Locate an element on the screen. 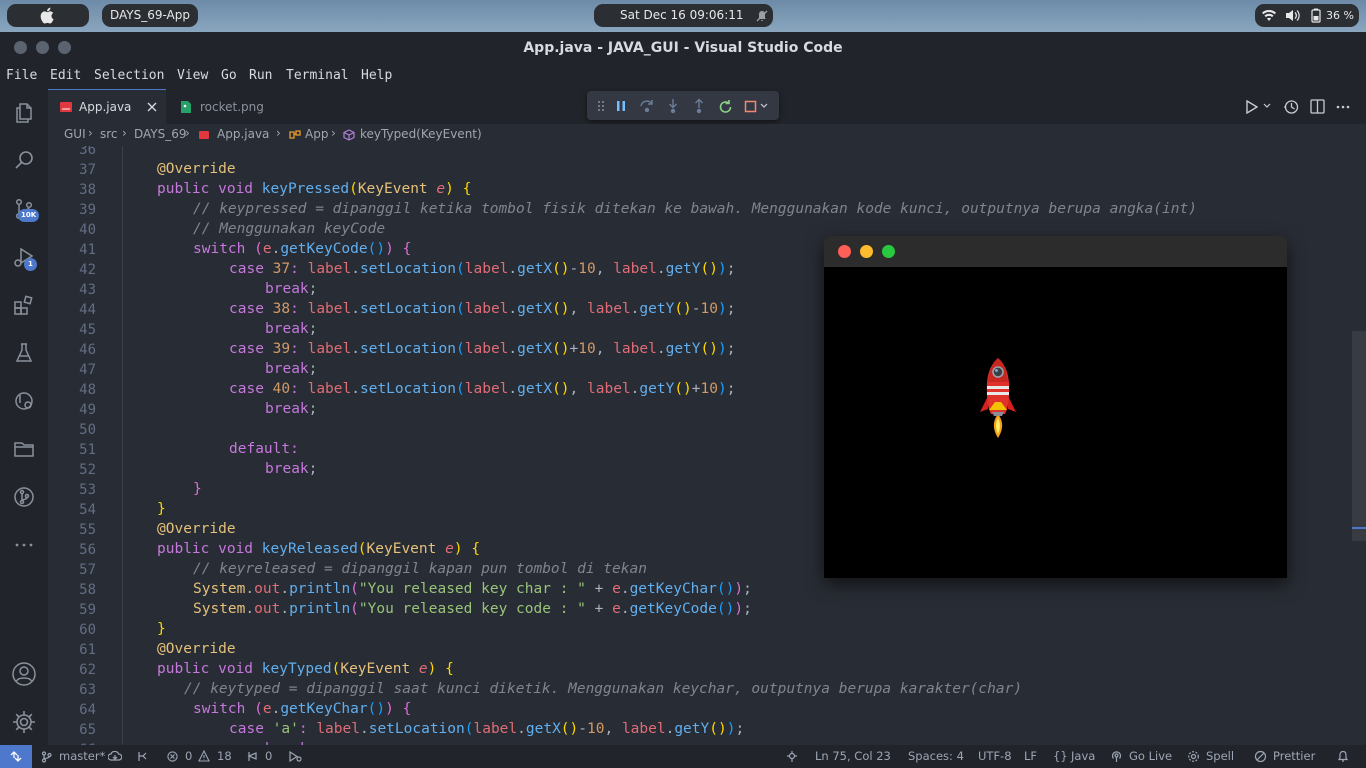 The image size is (1366, 768). git-graph-icon is located at coordinates (24, 497).